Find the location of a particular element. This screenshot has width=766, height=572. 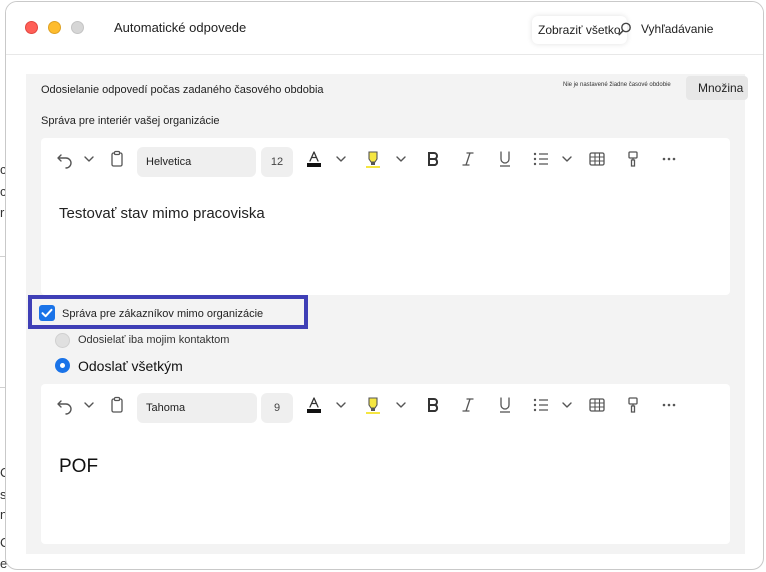

font-family-select: Helvetica is located at coordinates (196, 162).